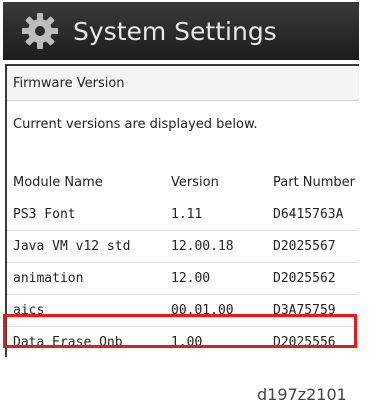 The width and height of the screenshot is (376, 412). Describe the element at coordinates (40, 31) in the screenshot. I see `gear-icon` at that location.